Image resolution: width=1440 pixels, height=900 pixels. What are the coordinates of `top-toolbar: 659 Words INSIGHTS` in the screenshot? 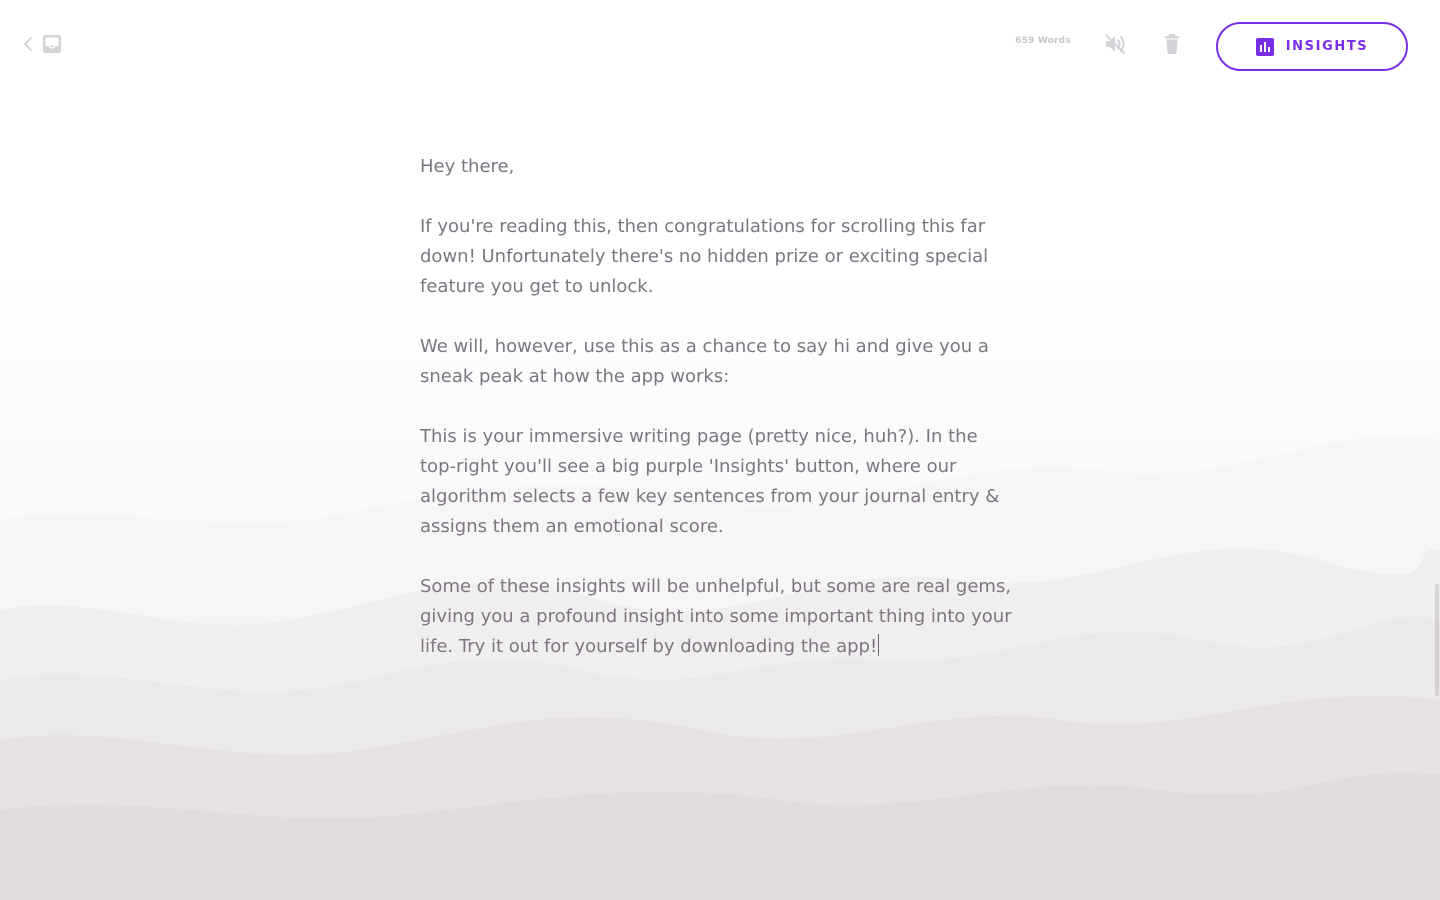 It's located at (720, 46).